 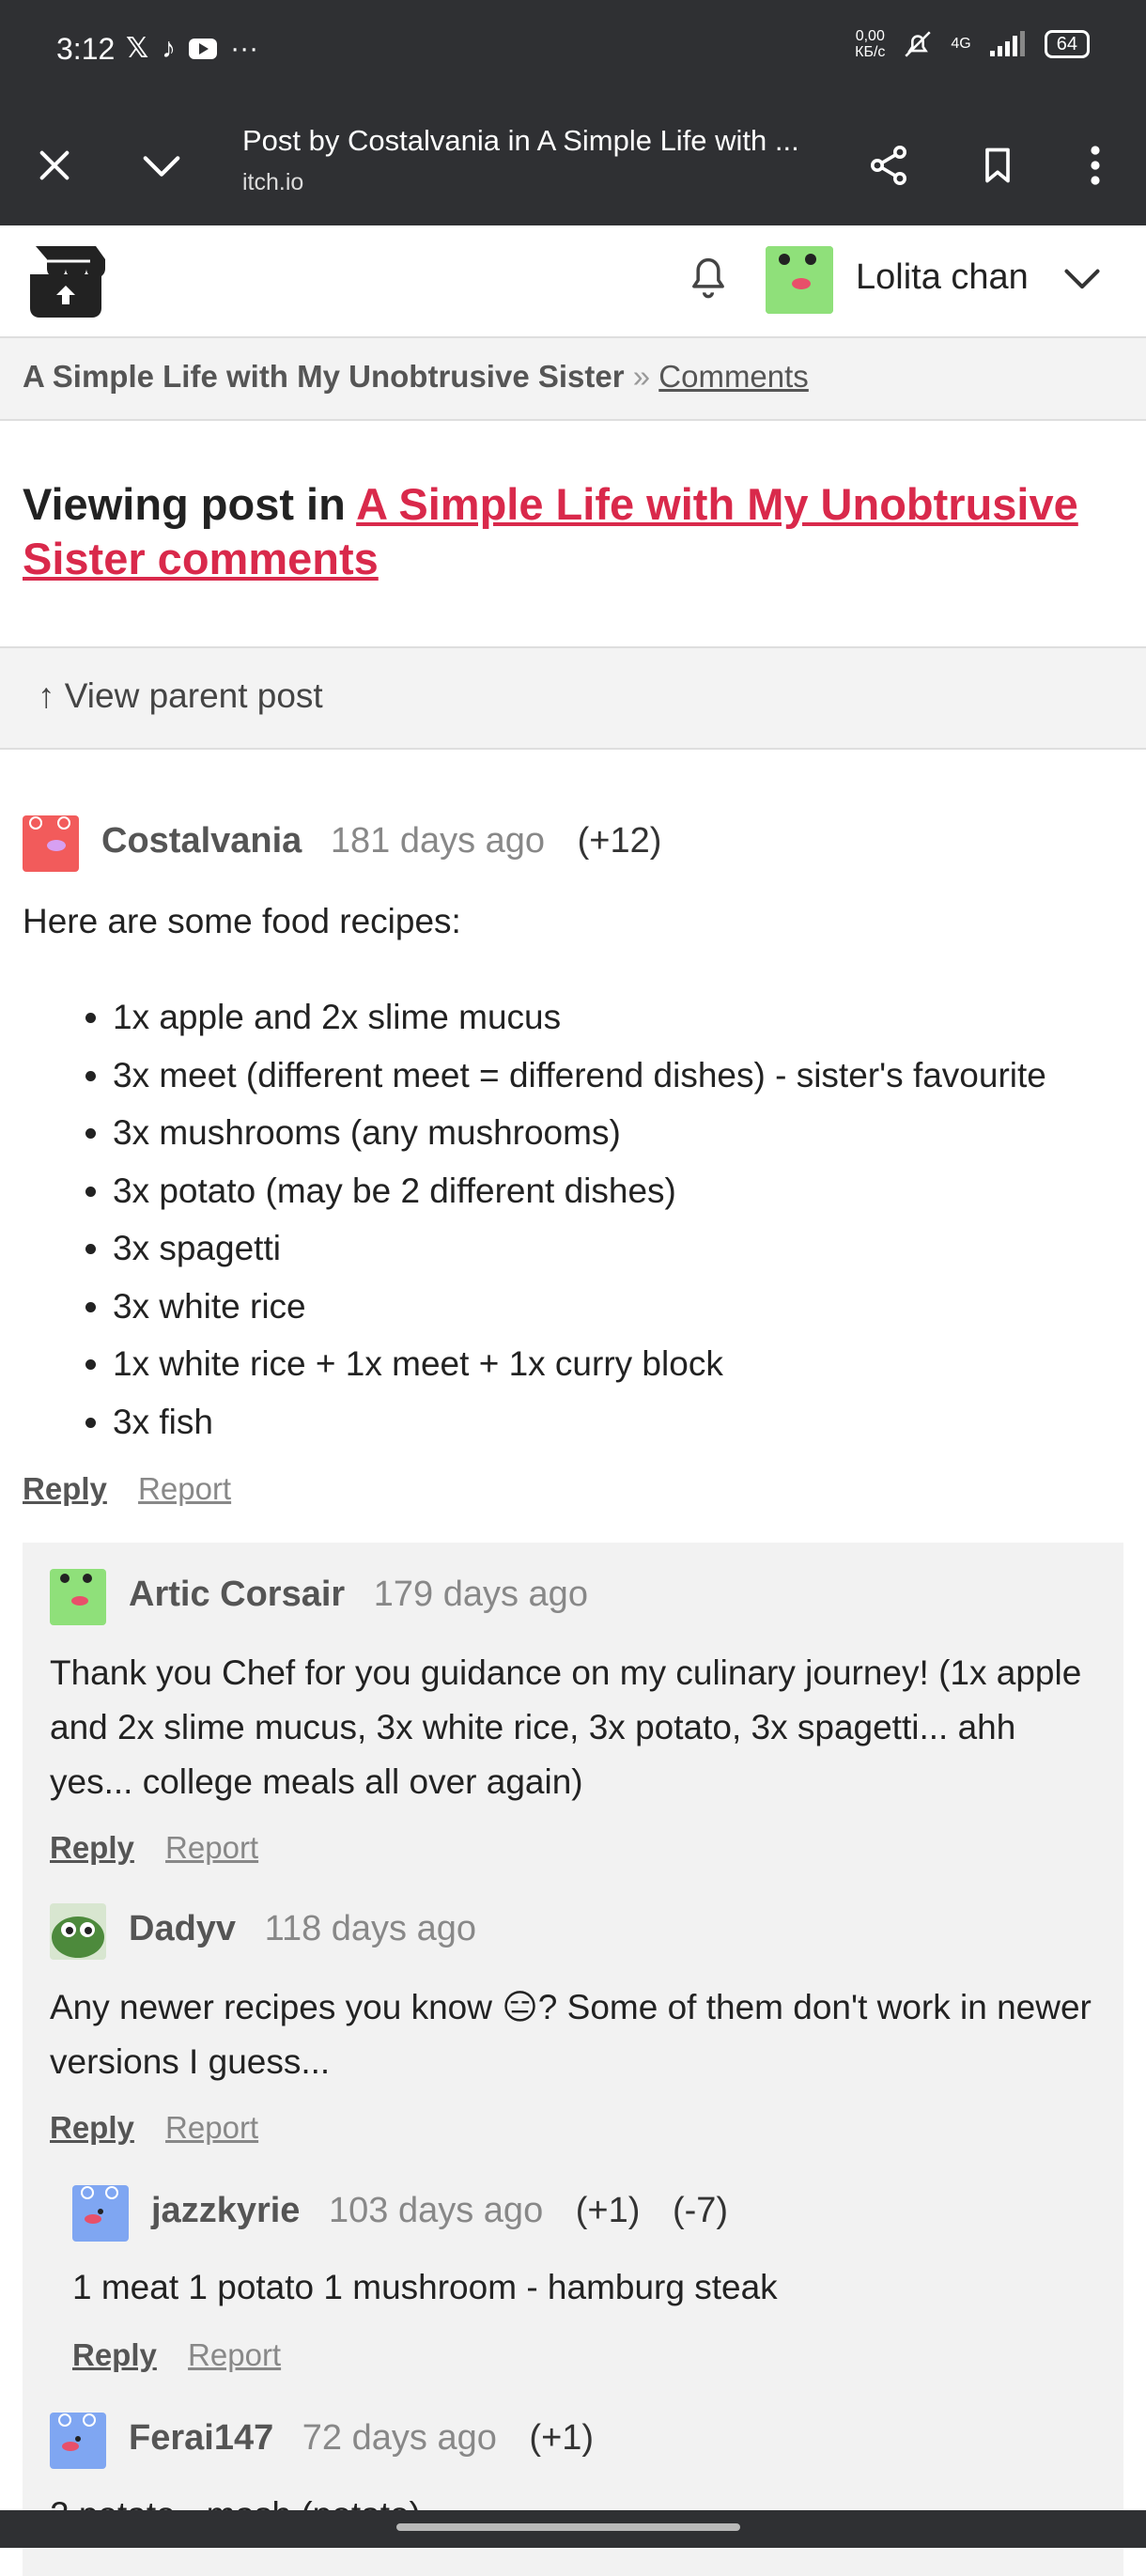 What do you see at coordinates (1067, 44) in the screenshot?
I see `battery-indicator: 64` at bounding box center [1067, 44].